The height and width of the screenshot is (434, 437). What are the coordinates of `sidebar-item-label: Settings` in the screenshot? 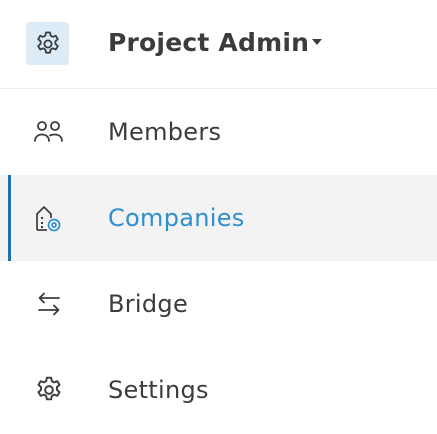 It's located at (158, 390).